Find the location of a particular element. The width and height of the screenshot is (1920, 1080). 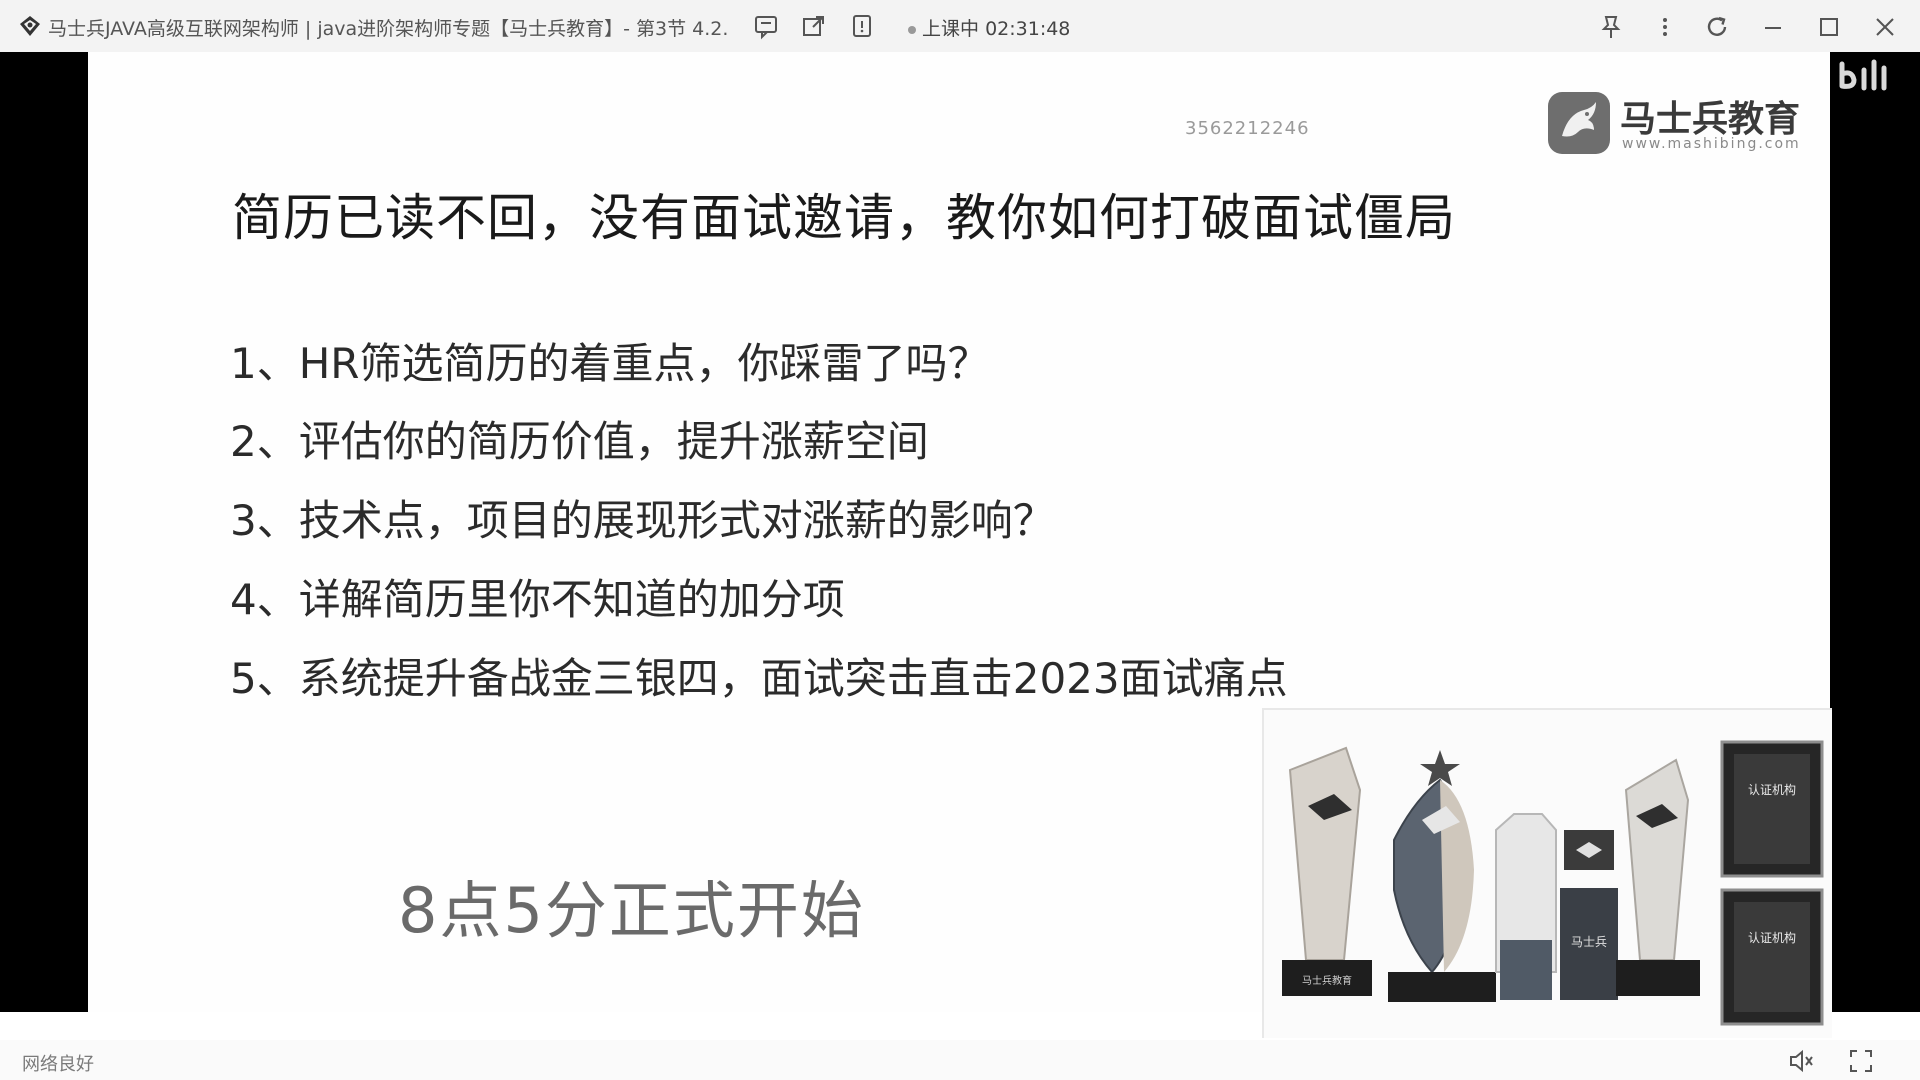

live-dot-icon is located at coordinates (912, 29).